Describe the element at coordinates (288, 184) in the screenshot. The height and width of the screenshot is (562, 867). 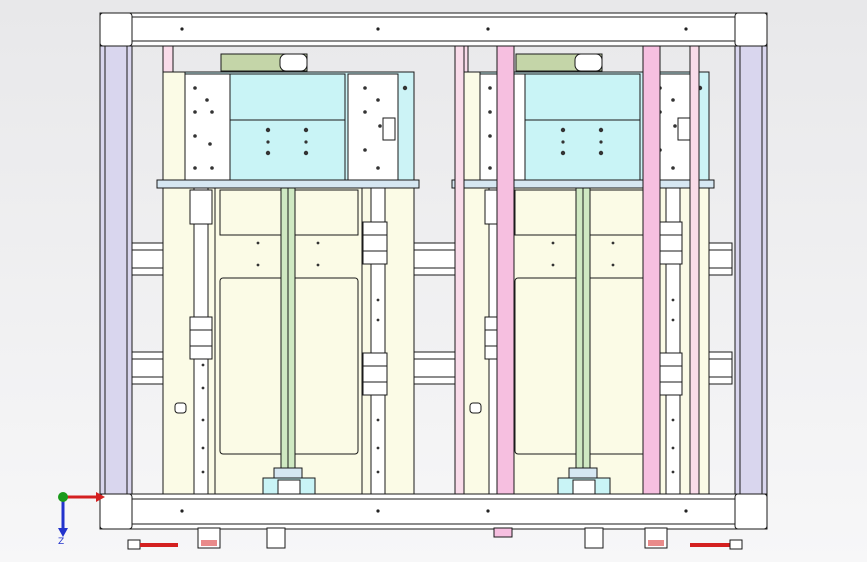
I see `mount-bar` at that location.